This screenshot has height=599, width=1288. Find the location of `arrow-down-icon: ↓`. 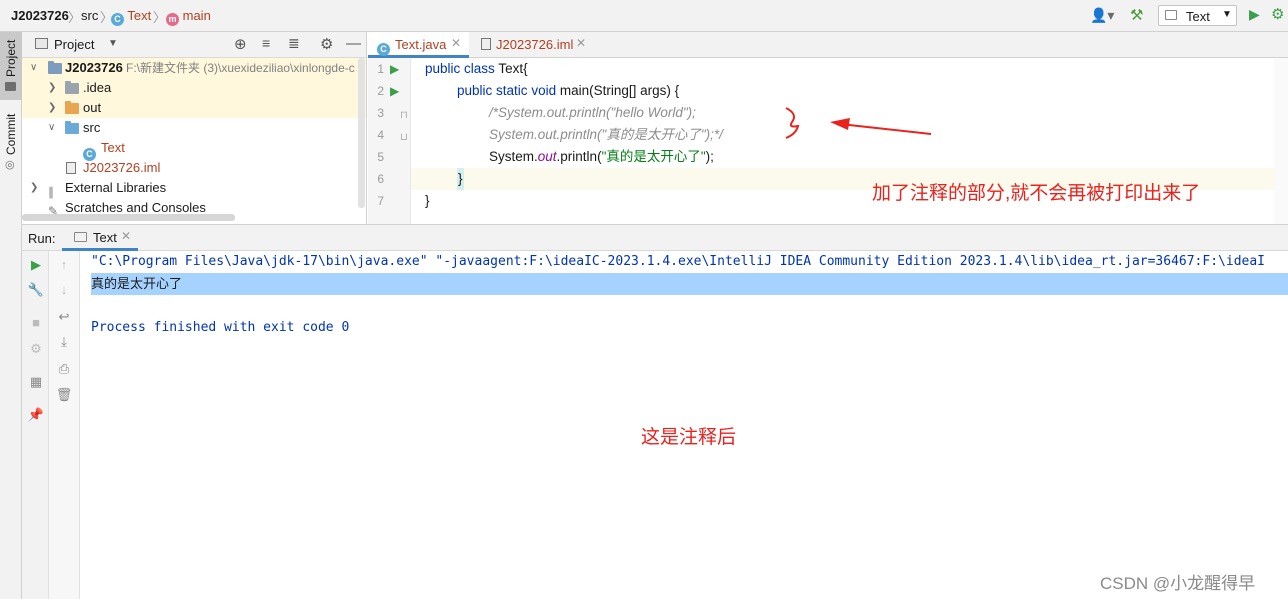

arrow-down-icon: ↓ is located at coordinates (64, 289).